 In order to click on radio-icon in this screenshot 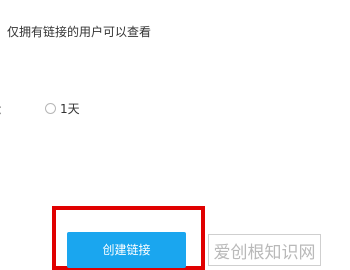, I will do `click(50, 108)`.